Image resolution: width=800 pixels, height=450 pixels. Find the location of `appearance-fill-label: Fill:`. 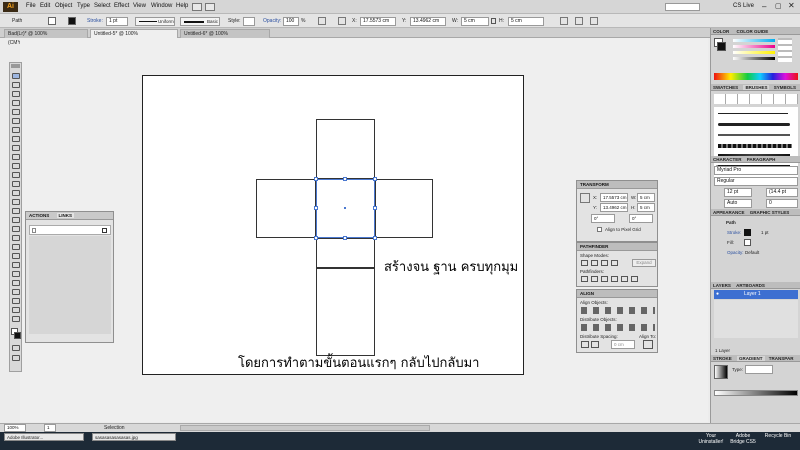

appearance-fill-label: Fill: is located at coordinates (730, 242).